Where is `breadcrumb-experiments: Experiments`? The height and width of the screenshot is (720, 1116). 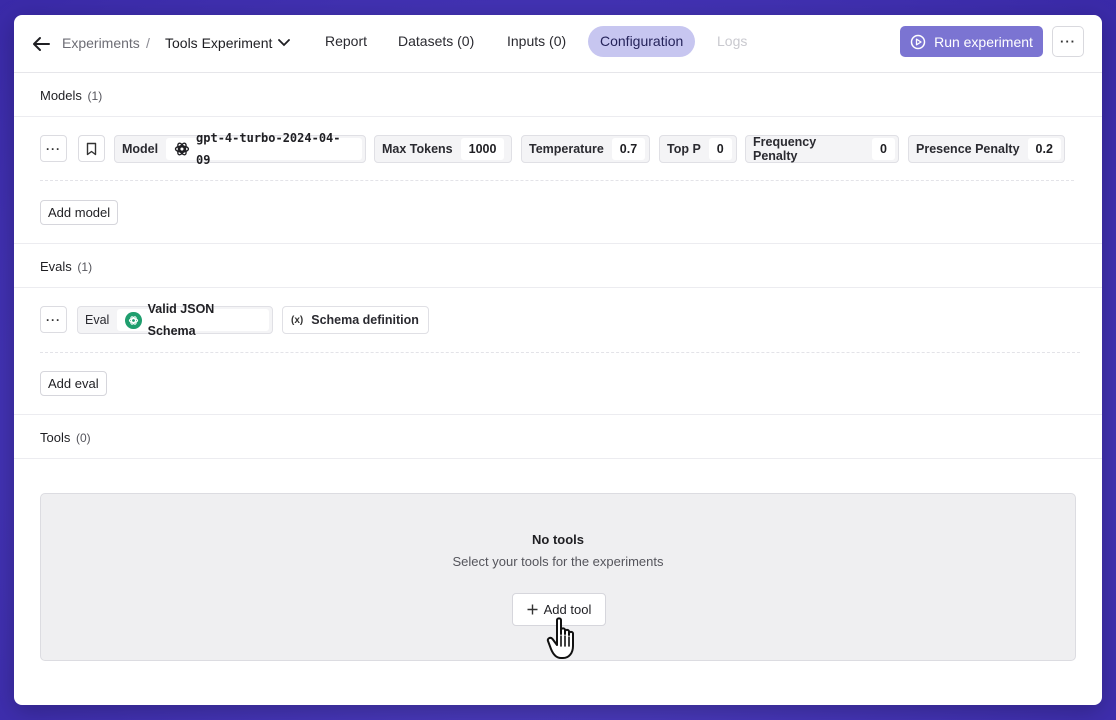 breadcrumb-experiments: Experiments is located at coordinates (101, 43).